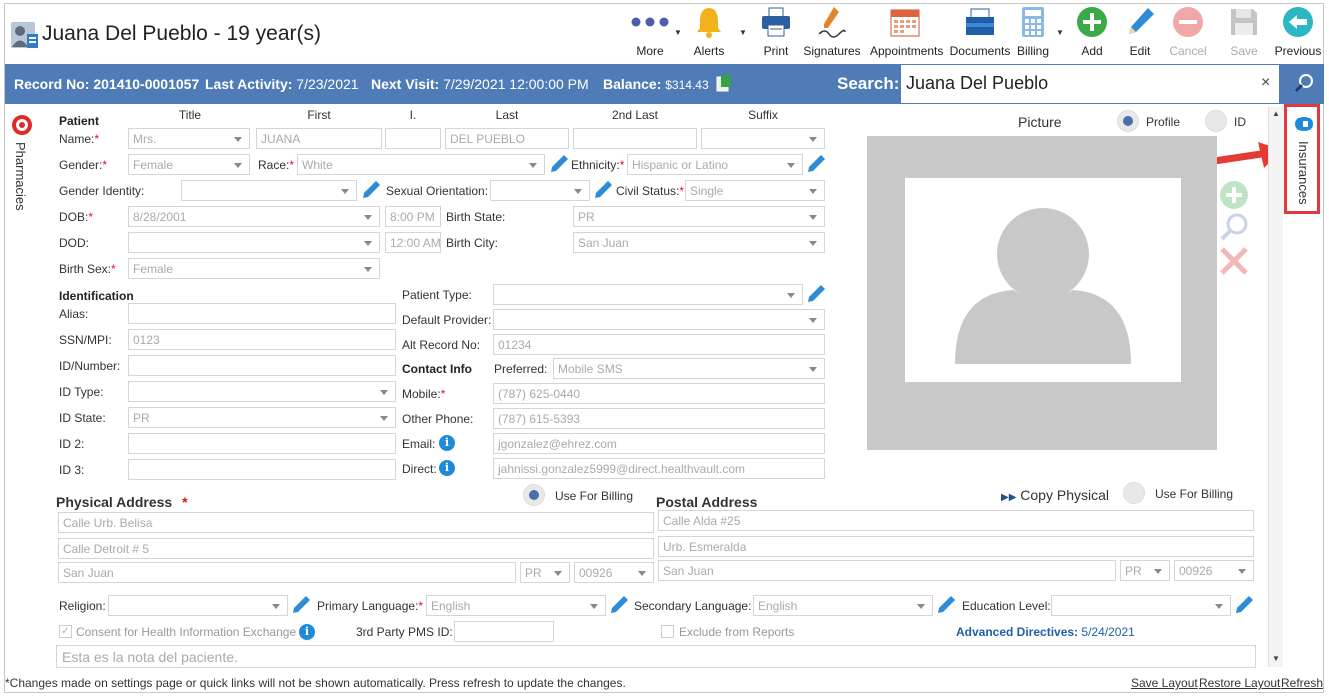 The image size is (1329, 696). What do you see at coordinates (659, 418) in the screenshot?
I see `other-phone-input: (787) 615-5393` at bounding box center [659, 418].